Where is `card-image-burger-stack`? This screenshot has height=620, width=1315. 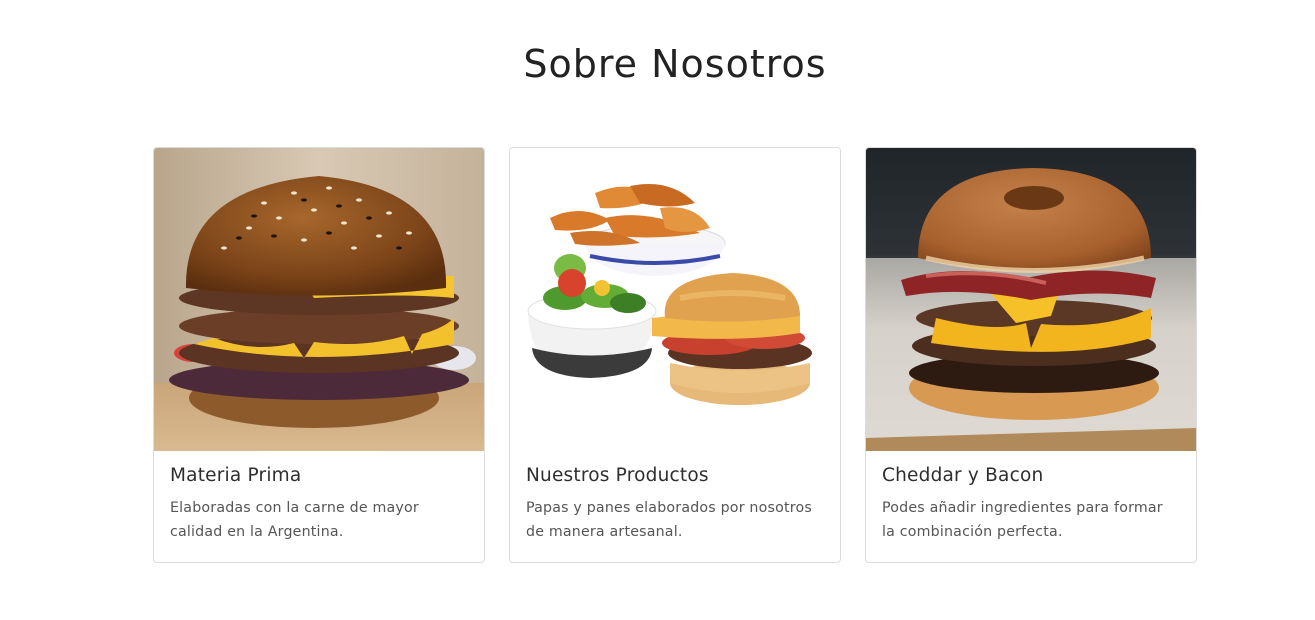 card-image-burger-stack is located at coordinates (319, 299).